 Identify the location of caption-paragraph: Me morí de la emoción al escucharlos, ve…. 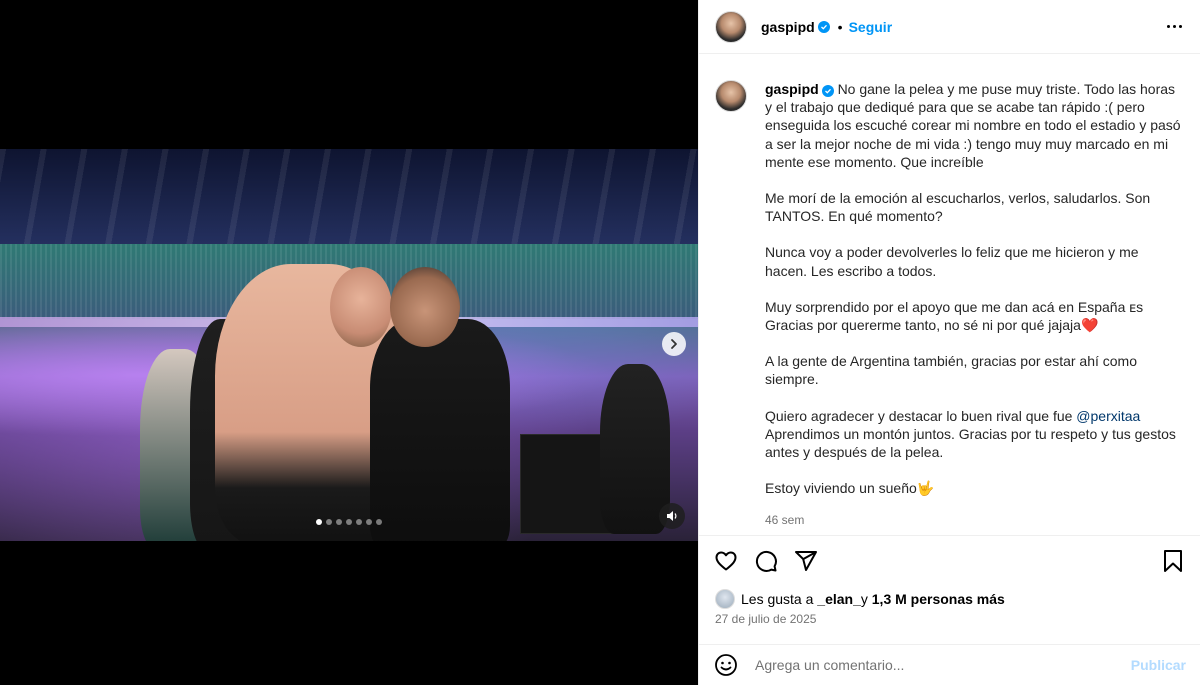
(958, 207).